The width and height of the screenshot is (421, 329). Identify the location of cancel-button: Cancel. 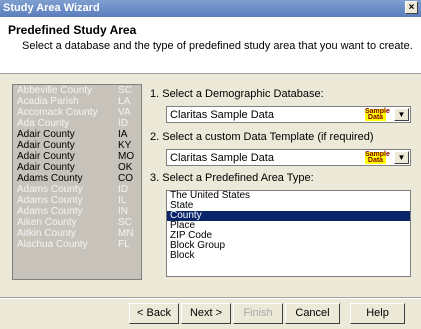
(312, 313).